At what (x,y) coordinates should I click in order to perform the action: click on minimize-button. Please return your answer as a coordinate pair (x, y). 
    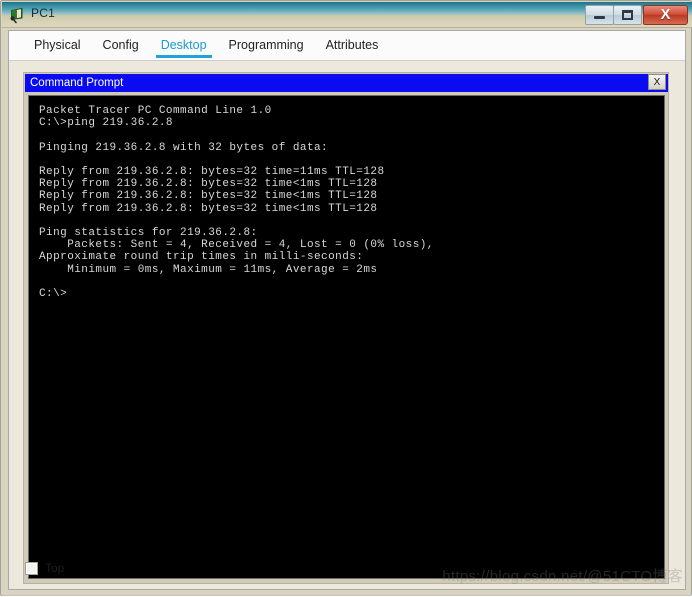
    Looking at the image, I should click on (599, 14).